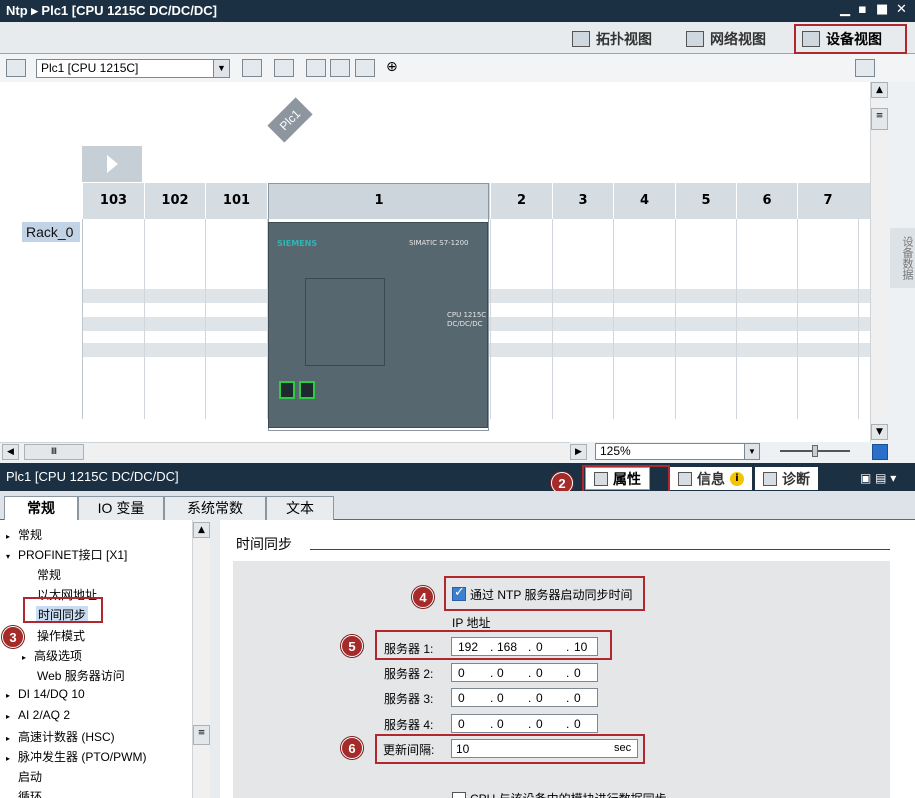  What do you see at coordinates (316, 68) in the screenshot?
I see `show-module-icon` at bounding box center [316, 68].